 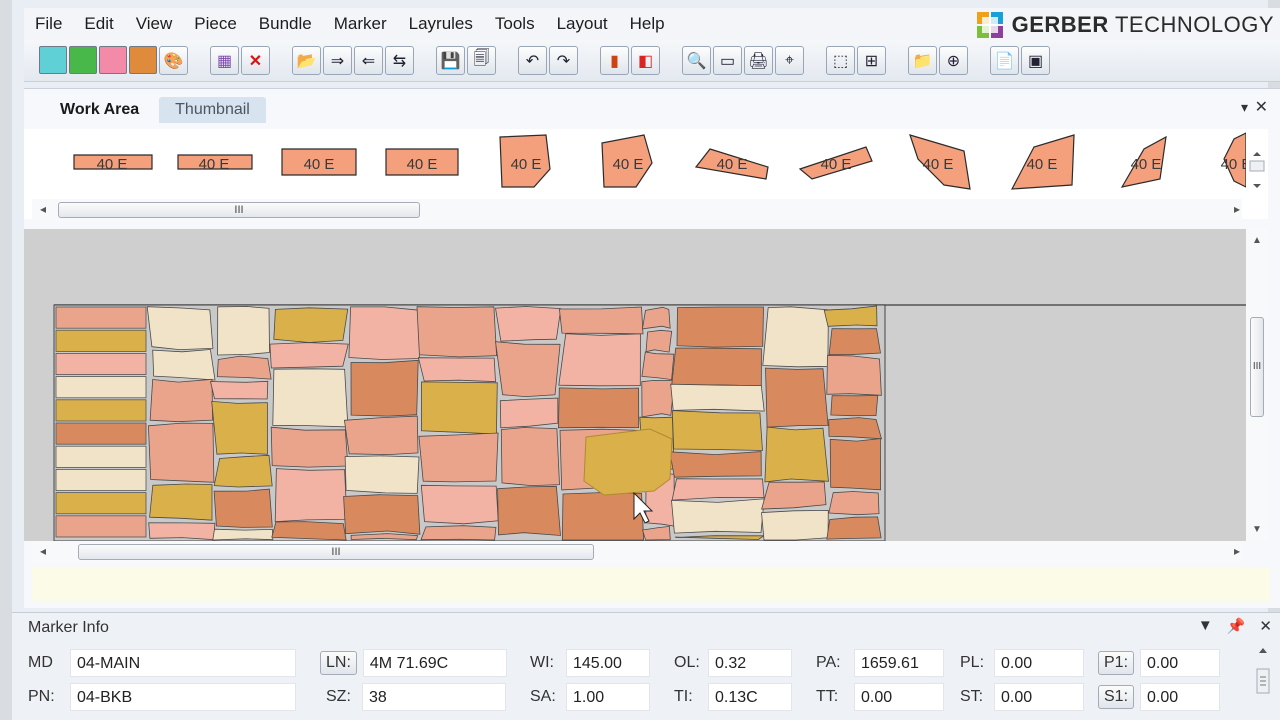 What do you see at coordinates (450, 60) in the screenshot?
I see `save-icon: 💾` at bounding box center [450, 60].